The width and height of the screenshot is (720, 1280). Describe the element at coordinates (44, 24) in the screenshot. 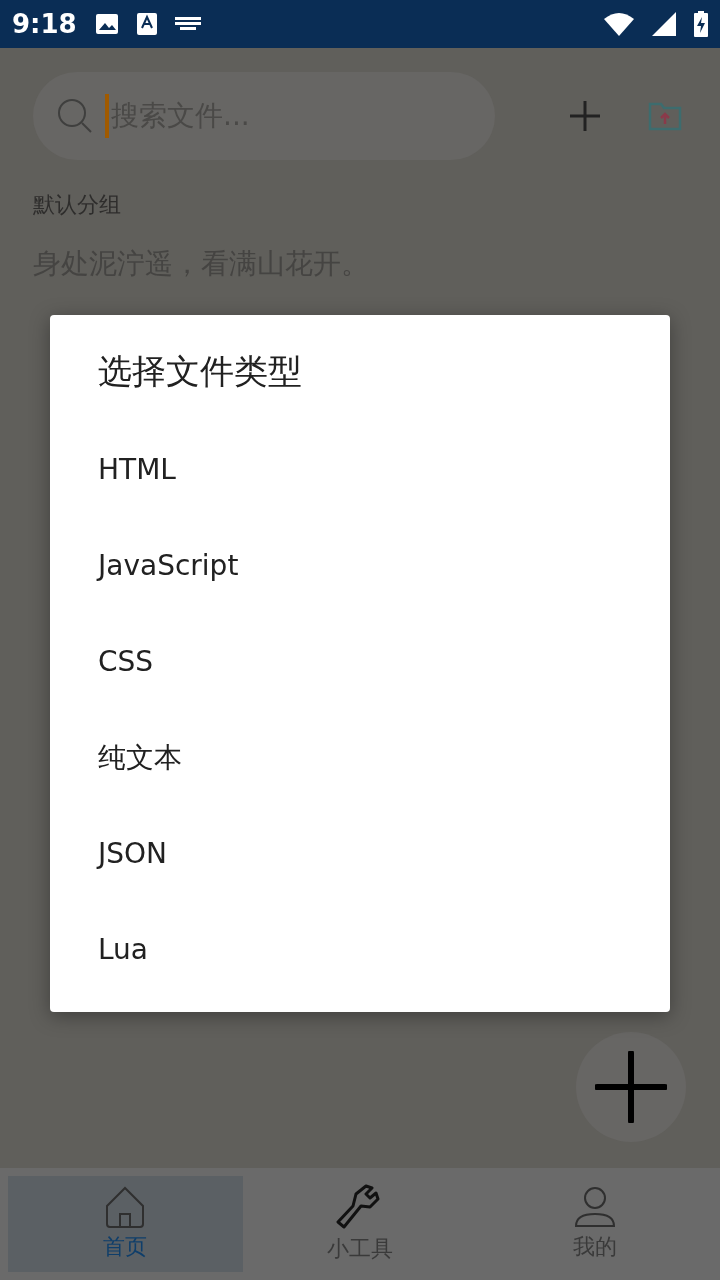

I see `status-time: 9:18` at that location.